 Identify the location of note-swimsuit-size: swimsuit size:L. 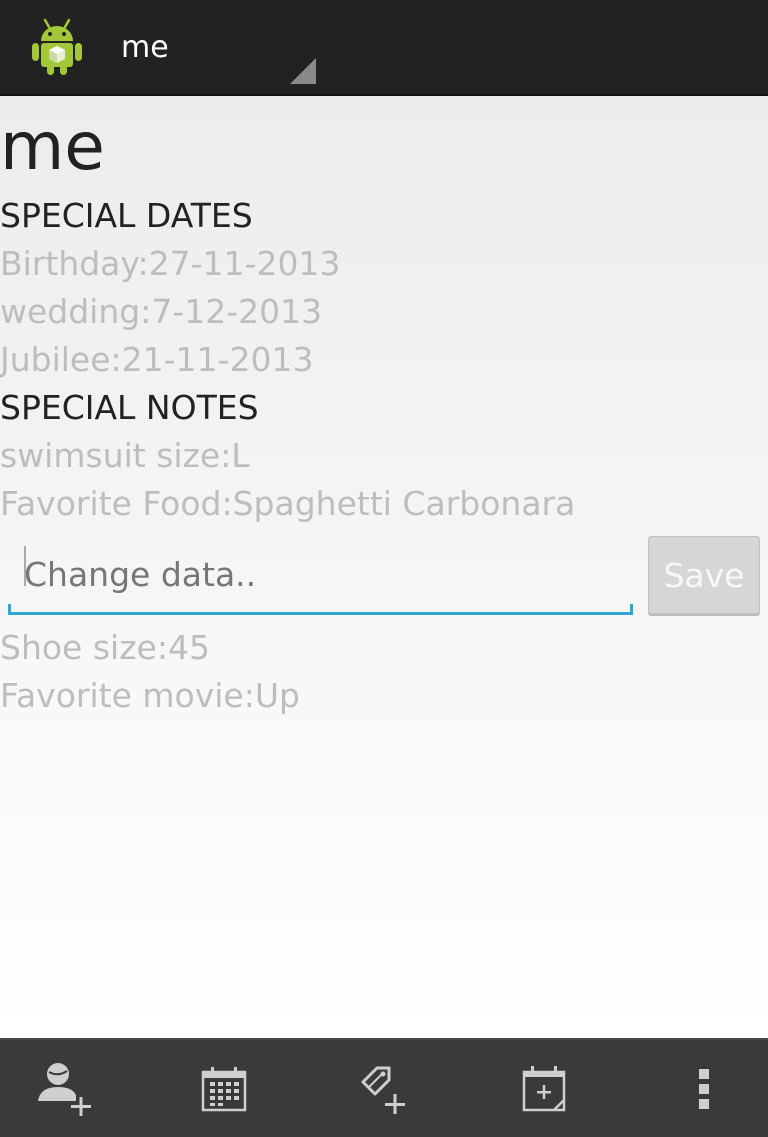
(125, 455).